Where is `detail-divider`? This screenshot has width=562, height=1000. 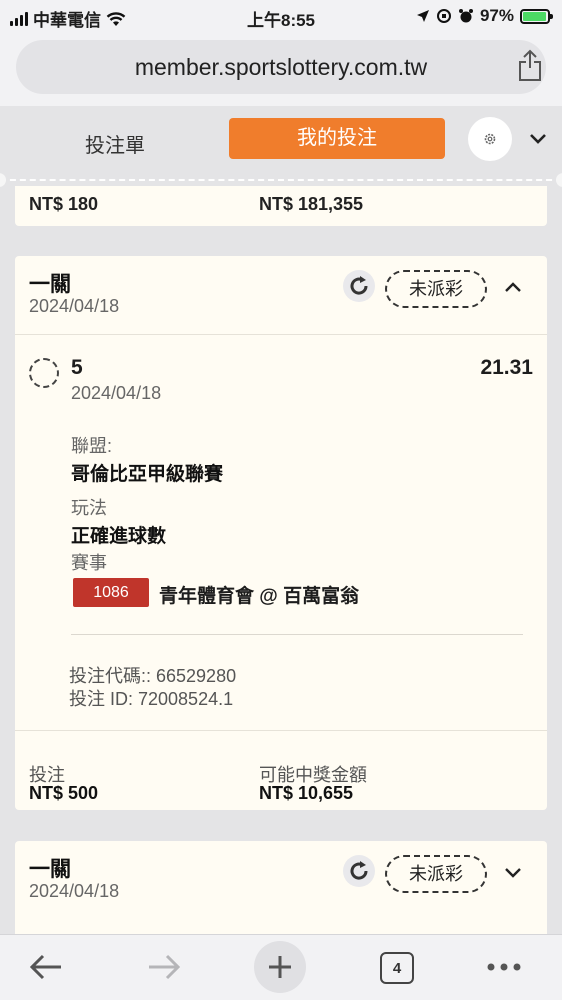 detail-divider is located at coordinates (297, 634).